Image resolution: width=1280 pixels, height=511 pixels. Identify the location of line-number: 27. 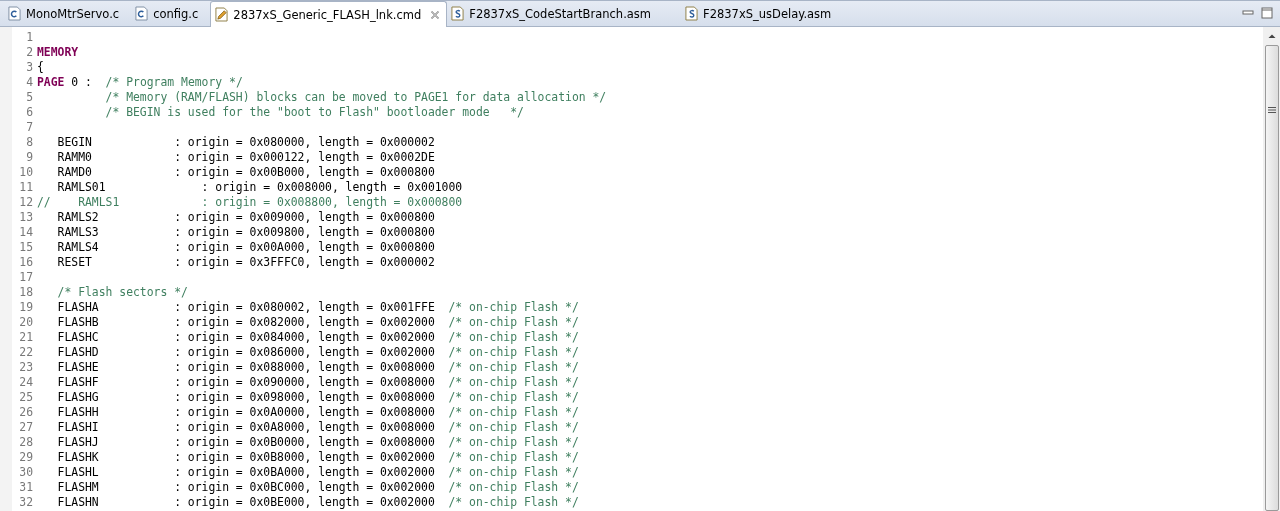
(26, 427).